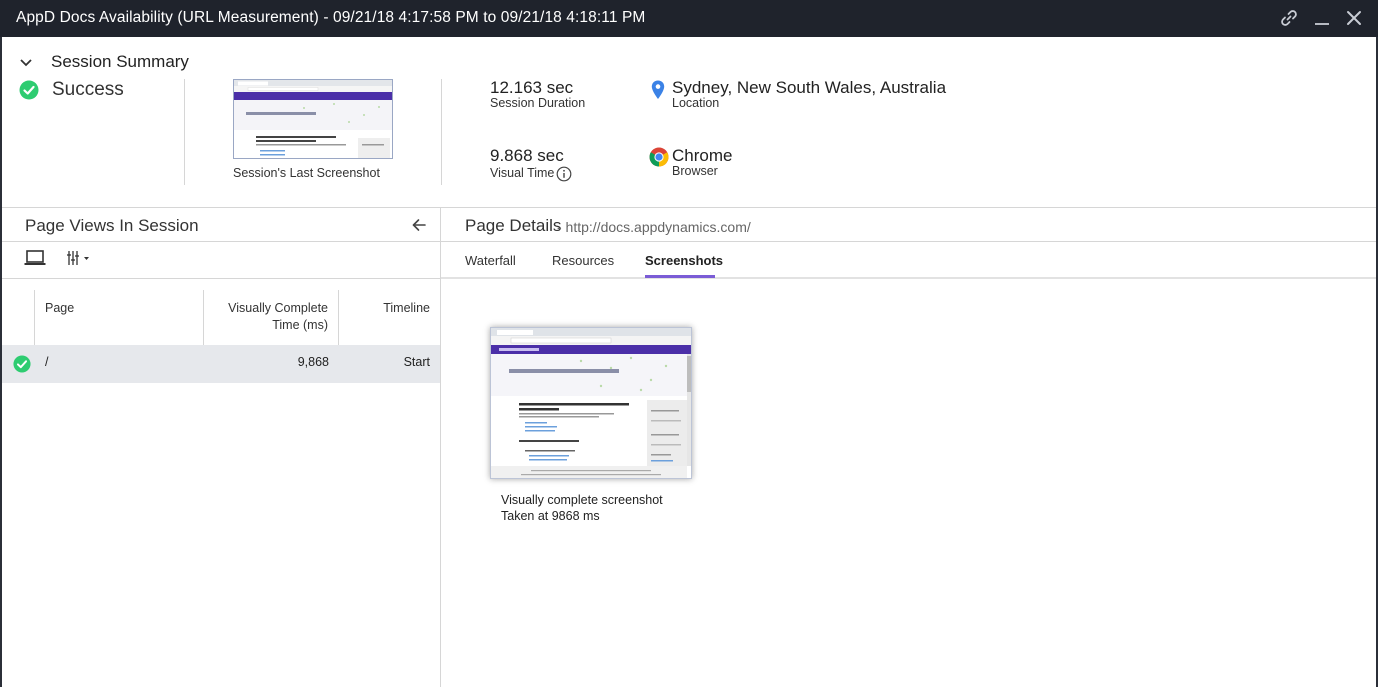  What do you see at coordinates (583, 260) in the screenshot?
I see `tab-resources: Resources` at bounding box center [583, 260].